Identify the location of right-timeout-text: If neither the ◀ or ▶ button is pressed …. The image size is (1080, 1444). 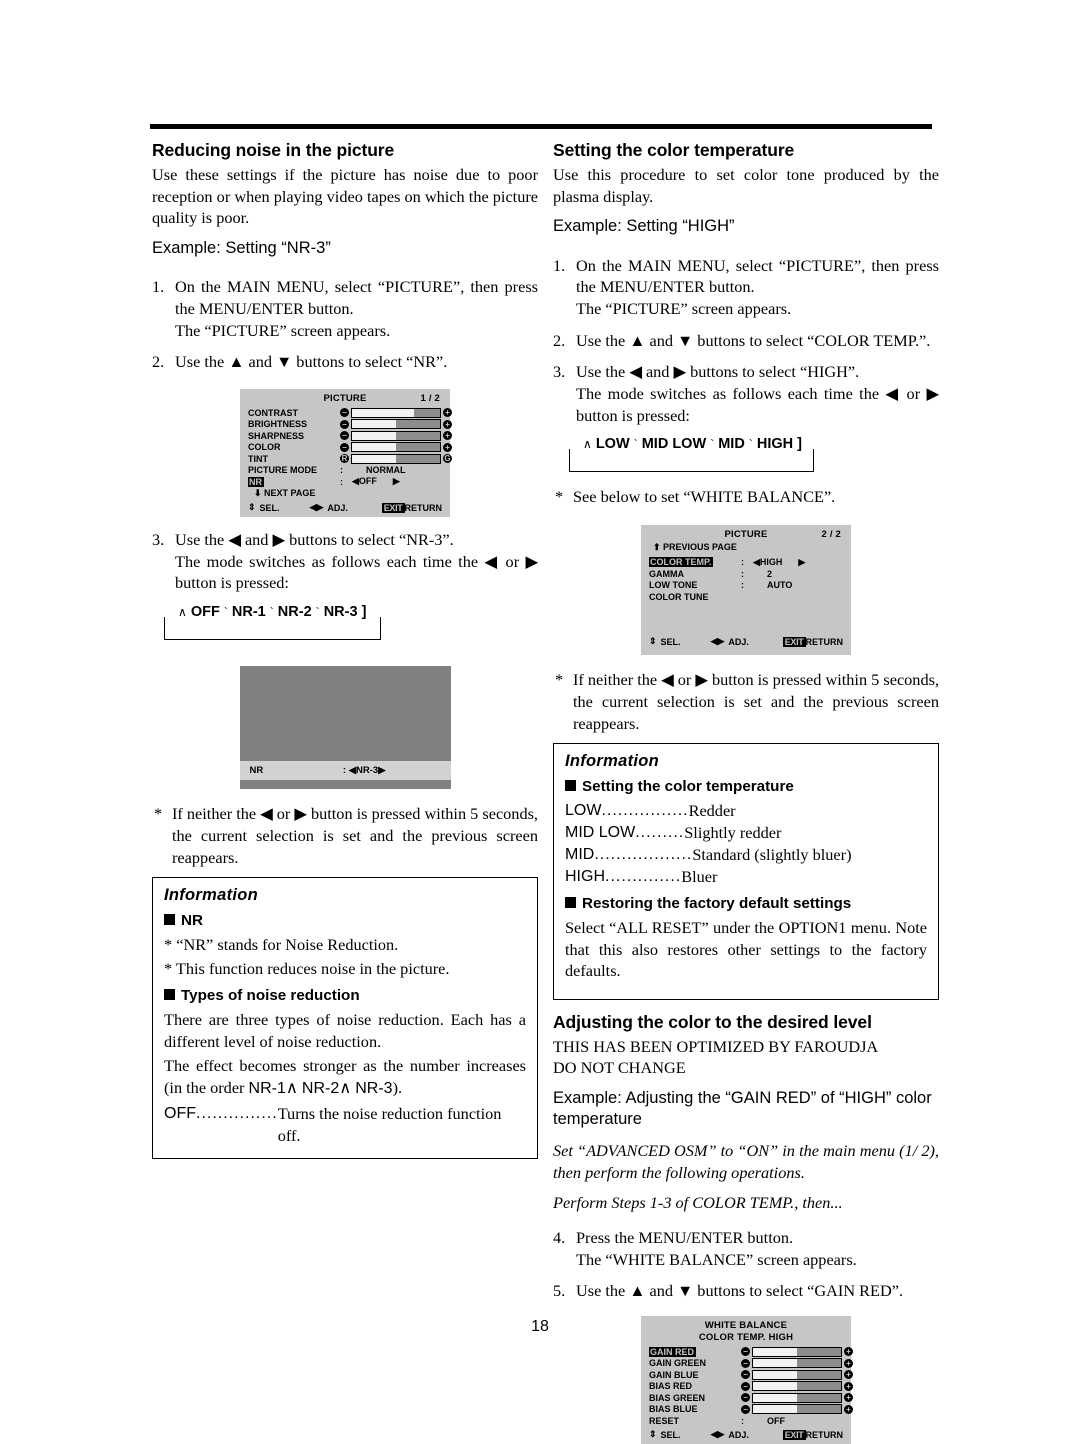
(756, 701).